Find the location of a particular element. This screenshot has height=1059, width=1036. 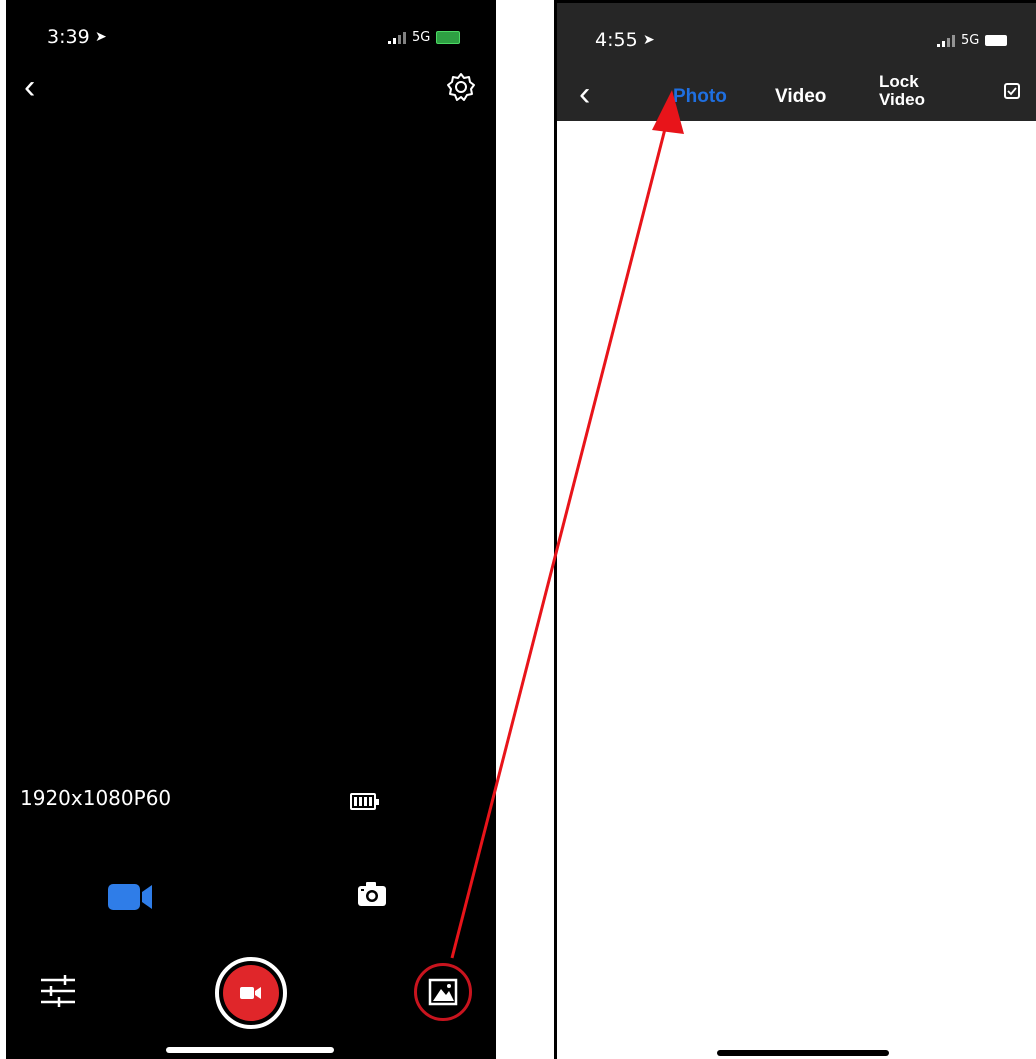

gallery-icon is located at coordinates (443, 992).